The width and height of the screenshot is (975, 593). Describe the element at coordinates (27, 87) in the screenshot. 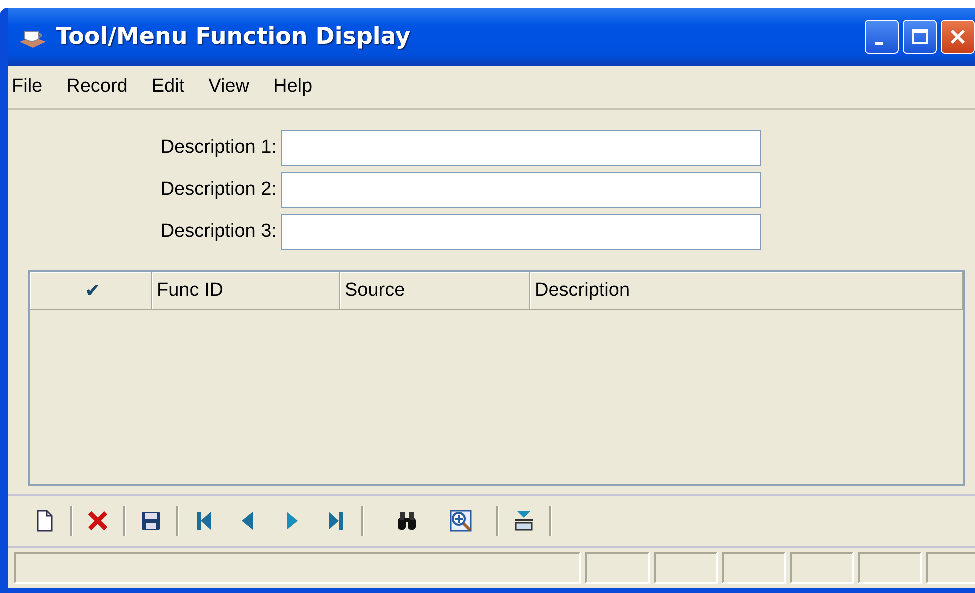

I see `menu-item: File` at that location.